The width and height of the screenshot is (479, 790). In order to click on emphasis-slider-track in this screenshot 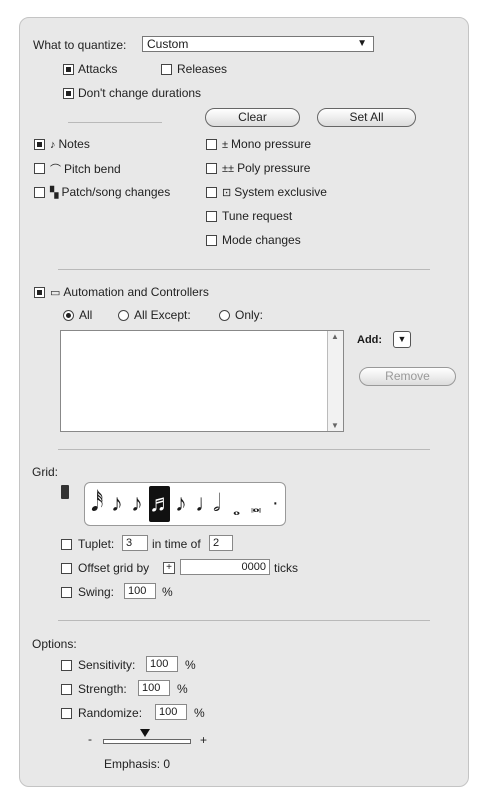, I will do `click(147, 741)`.